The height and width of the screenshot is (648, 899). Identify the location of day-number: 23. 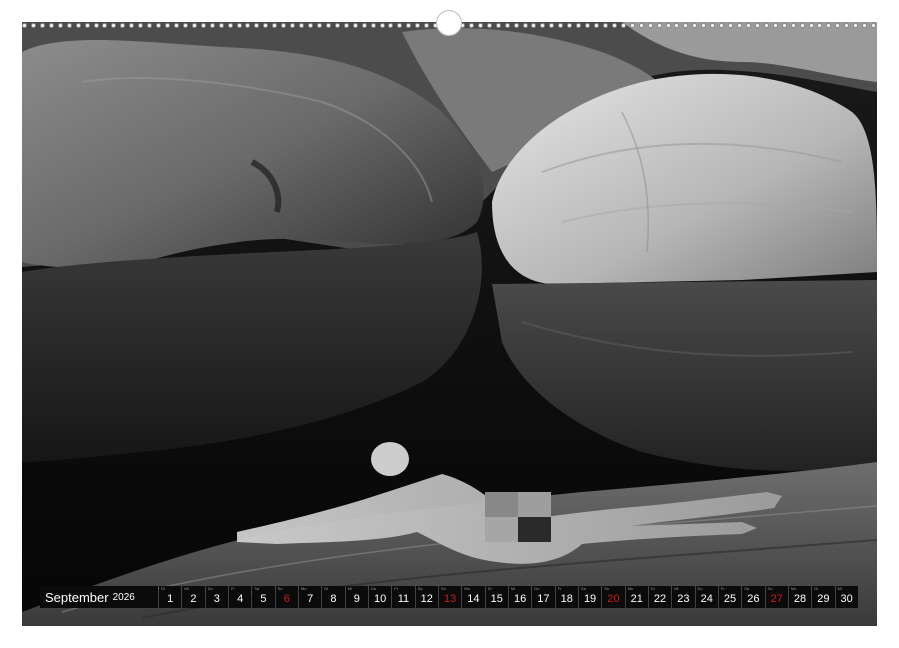
(683, 599).